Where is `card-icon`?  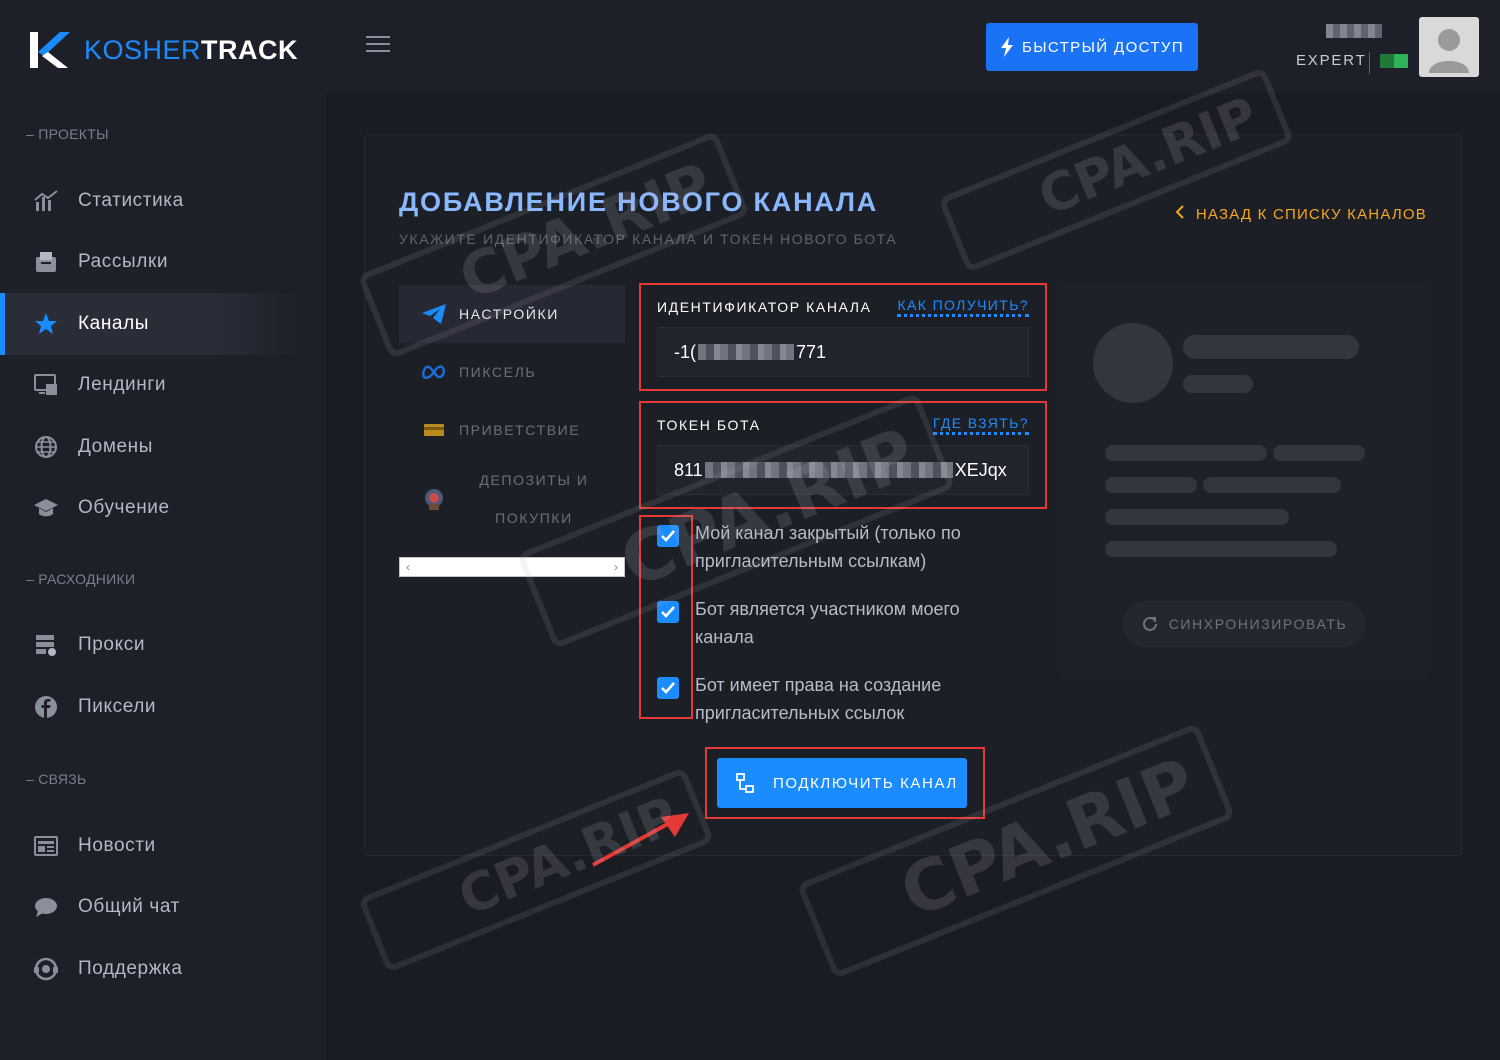 card-icon is located at coordinates (434, 430).